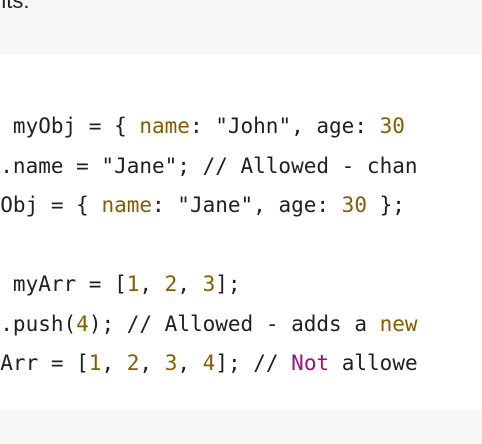  What do you see at coordinates (373, 363) in the screenshot?
I see `code-token-plain: allowe` at bounding box center [373, 363].